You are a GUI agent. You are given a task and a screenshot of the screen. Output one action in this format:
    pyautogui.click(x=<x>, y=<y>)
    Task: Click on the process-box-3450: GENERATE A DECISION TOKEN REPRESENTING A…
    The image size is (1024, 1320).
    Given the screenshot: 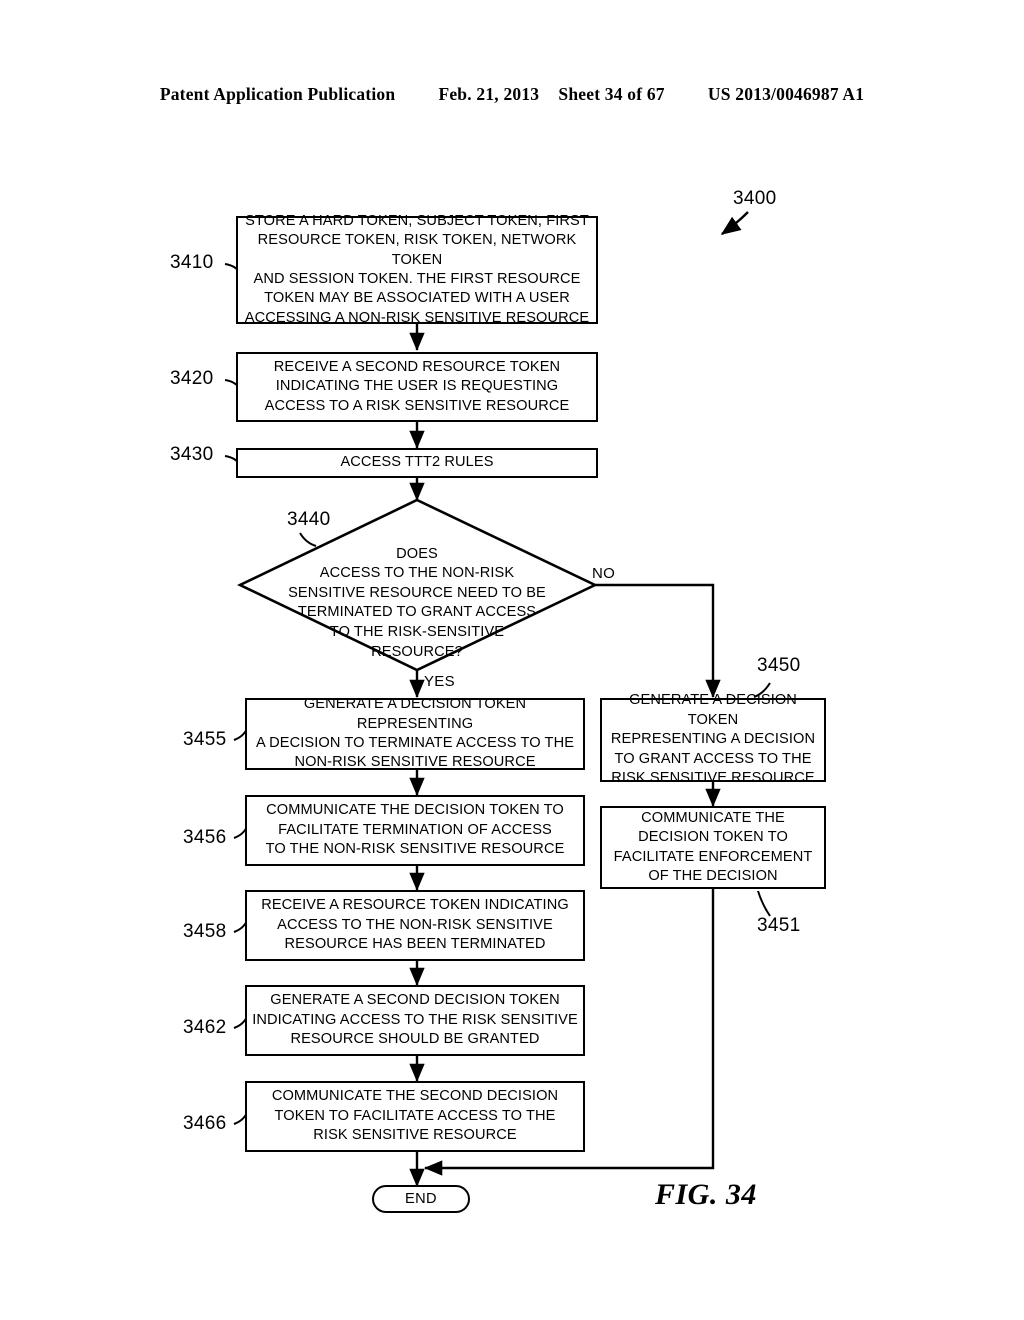 What is the action you would take?
    pyautogui.click(x=713, y=739)
    